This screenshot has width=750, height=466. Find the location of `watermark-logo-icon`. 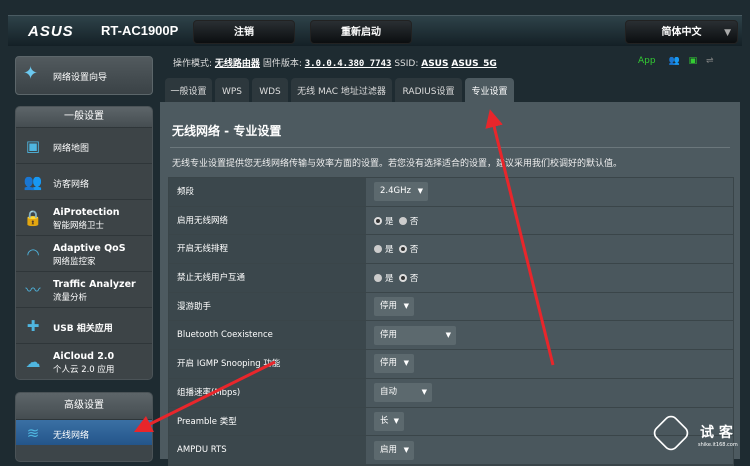

watermark-logo-icon is located at coordinates (671, 433).